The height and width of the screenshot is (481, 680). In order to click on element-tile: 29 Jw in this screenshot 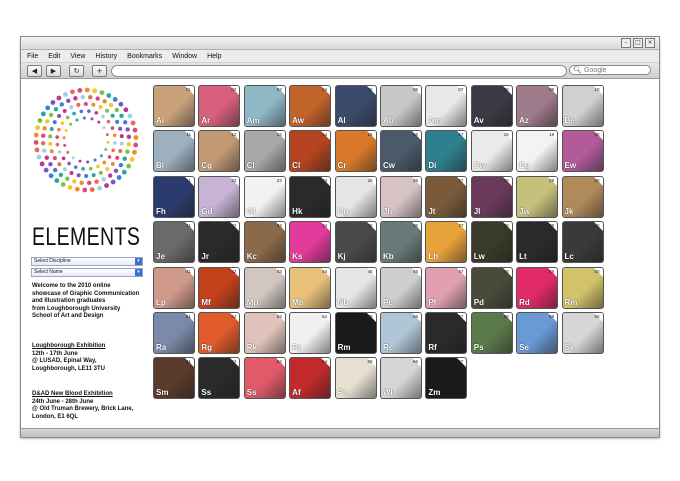, I will do `click(537, 196)`.